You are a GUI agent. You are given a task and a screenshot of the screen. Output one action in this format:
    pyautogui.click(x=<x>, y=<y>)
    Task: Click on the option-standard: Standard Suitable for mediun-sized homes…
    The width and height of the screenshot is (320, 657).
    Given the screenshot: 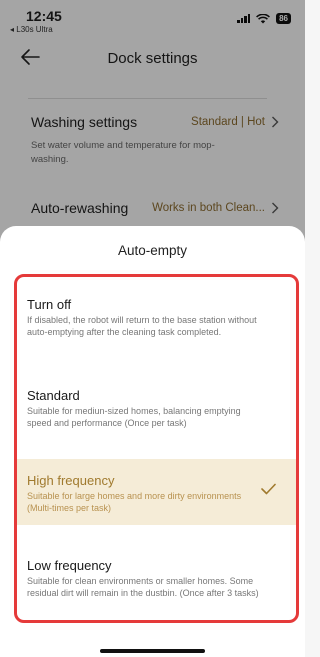 What is the action you would take?
    pyautogui.click(x=156, y=406)
    